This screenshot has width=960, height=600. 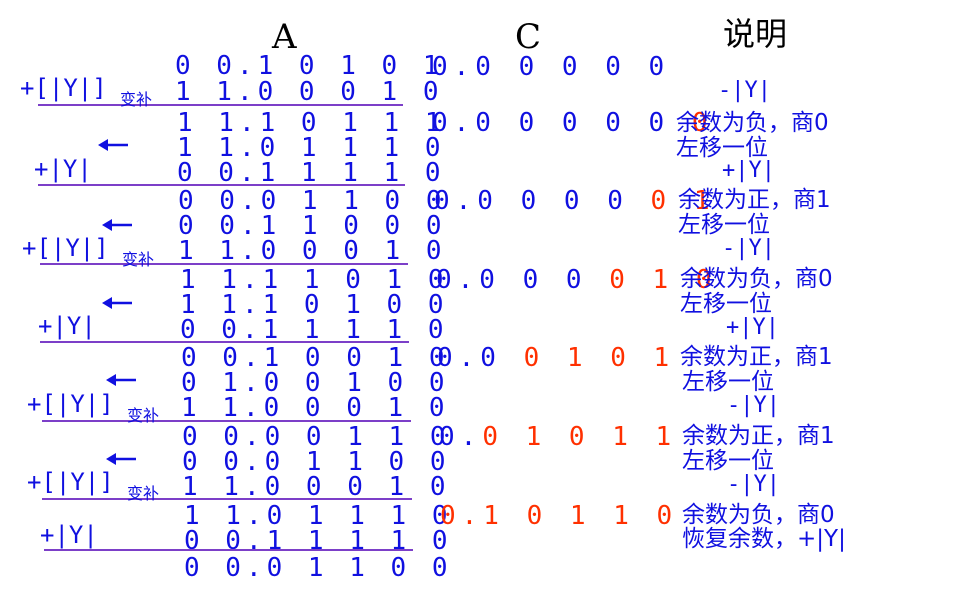 I want to click on header-a: A, so click(x=284, y=37).